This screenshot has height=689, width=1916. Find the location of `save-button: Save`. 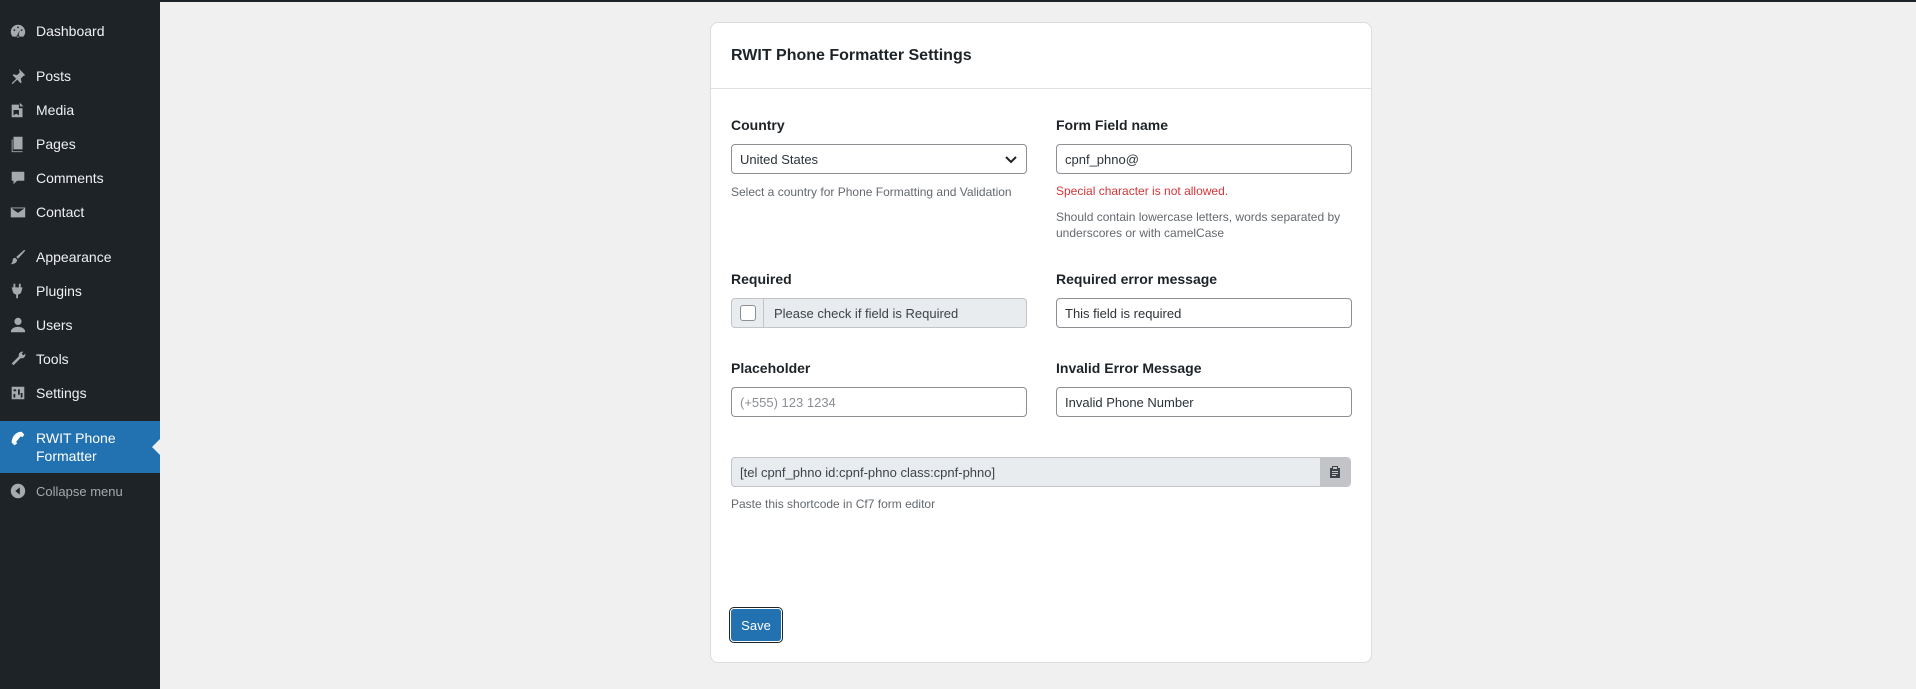

save-button: Save is located at coordinates (756, 625).